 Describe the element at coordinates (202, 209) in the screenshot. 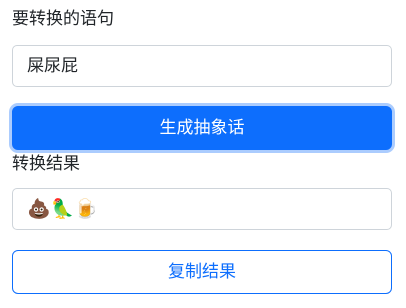

I see `result-output: 💩🦜🍺` at that location.